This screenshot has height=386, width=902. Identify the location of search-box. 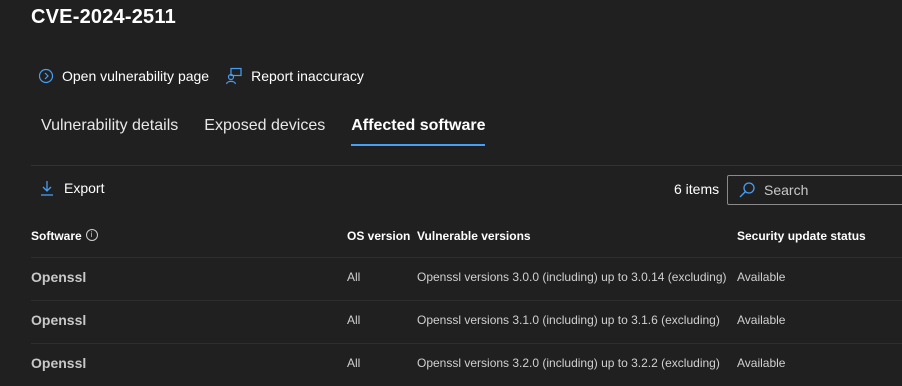
(814, 190).